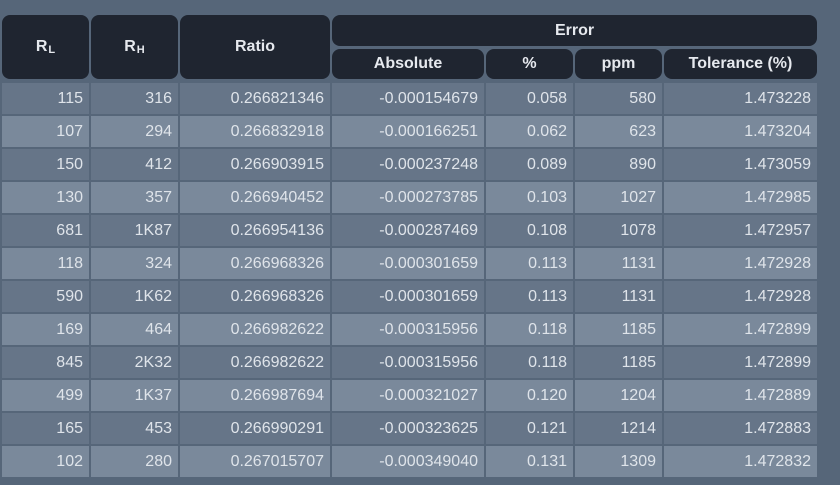 This screenshot has width=840, height=485. I want to click on cell-absolute: -0.000321027, so click(408, 395).